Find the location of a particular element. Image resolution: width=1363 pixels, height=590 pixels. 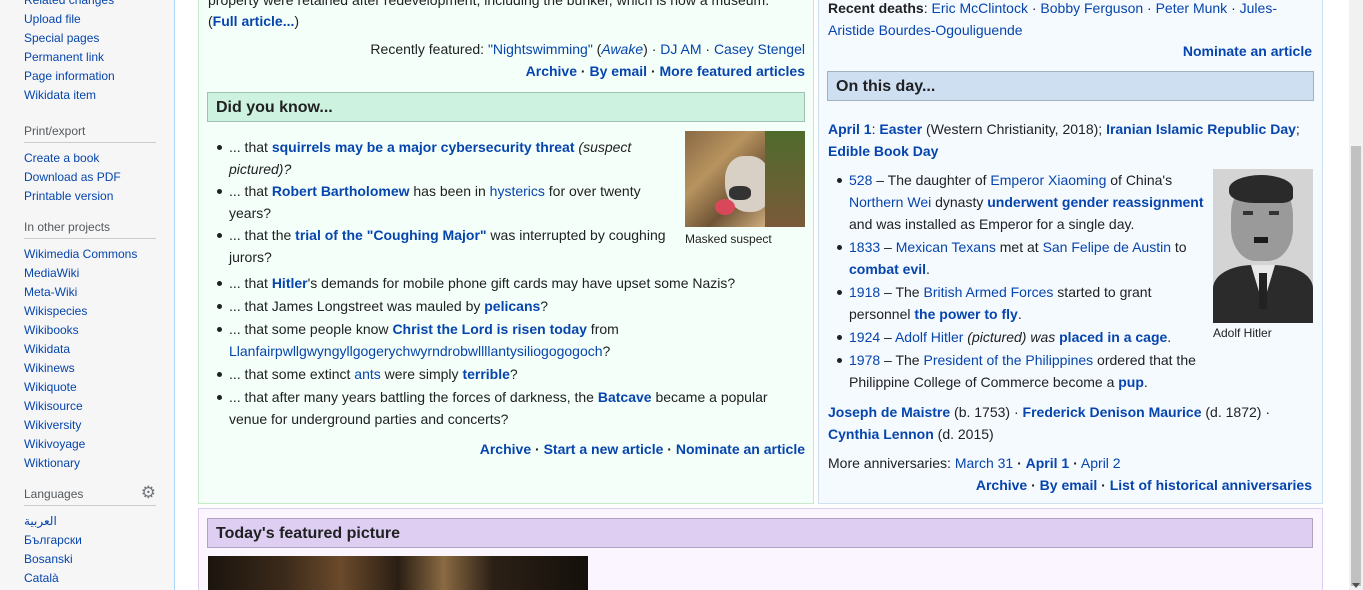

sidebar-link: Download as PDF is located at coordinates (72, 177).